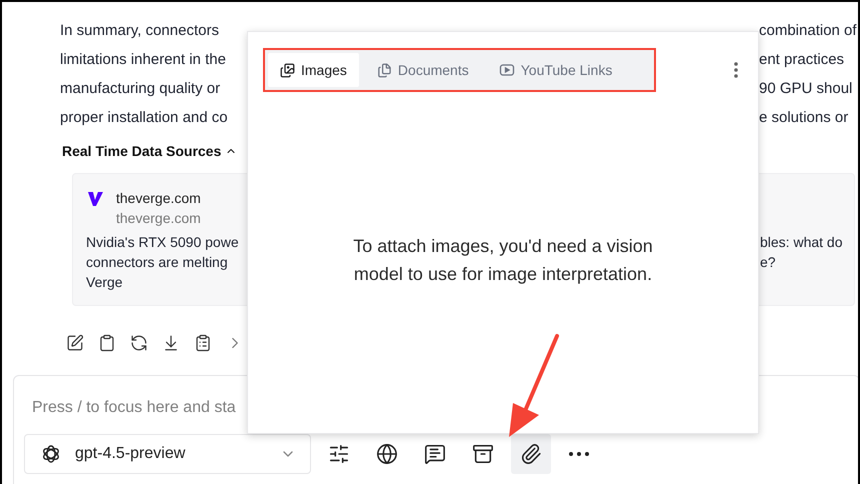 The width and height of the screenshot is (860, 484). I want to click on info-message: To attach images, you'd need a vision model to use for image interpretation., so click(503, 260).